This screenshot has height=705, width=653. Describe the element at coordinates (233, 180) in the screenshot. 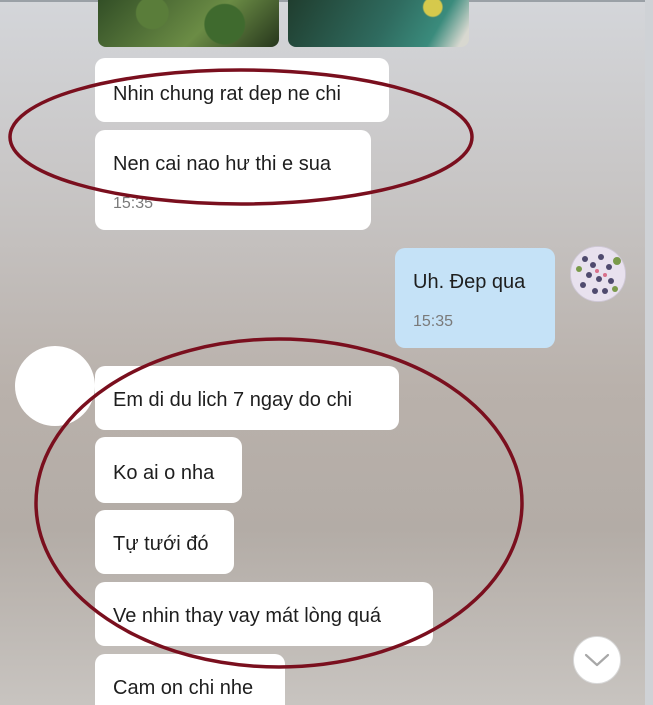

I see `message-bubble: Nen cai nao hư thi e sua 15:35` at that location.